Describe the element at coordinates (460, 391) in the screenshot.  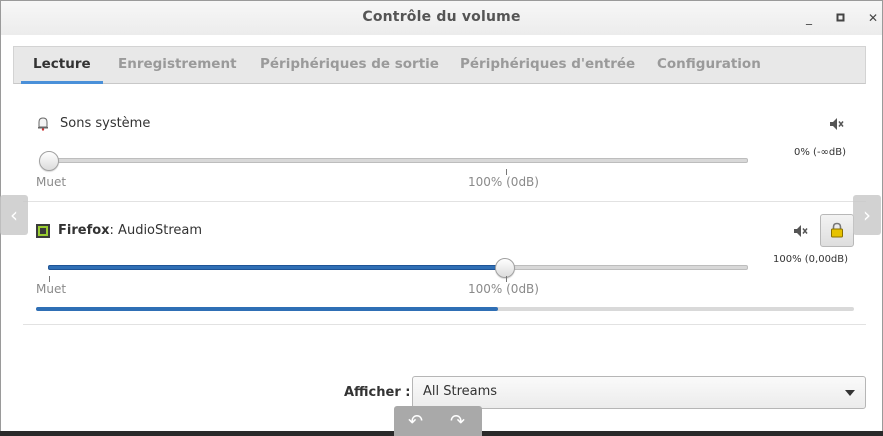
I see `dropdown-selected-value: All Streams` at that location.